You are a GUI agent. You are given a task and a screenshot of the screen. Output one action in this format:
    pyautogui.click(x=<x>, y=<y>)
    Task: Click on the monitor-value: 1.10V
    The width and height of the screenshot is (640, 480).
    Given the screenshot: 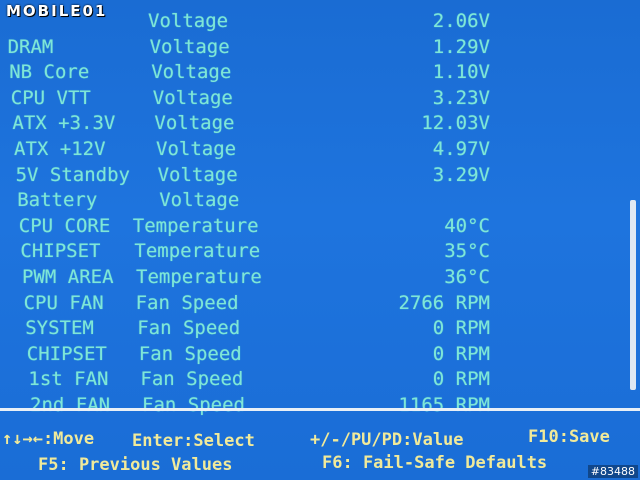 What is the action you would take?
    pyautogui.click(x=461, y=72)
    